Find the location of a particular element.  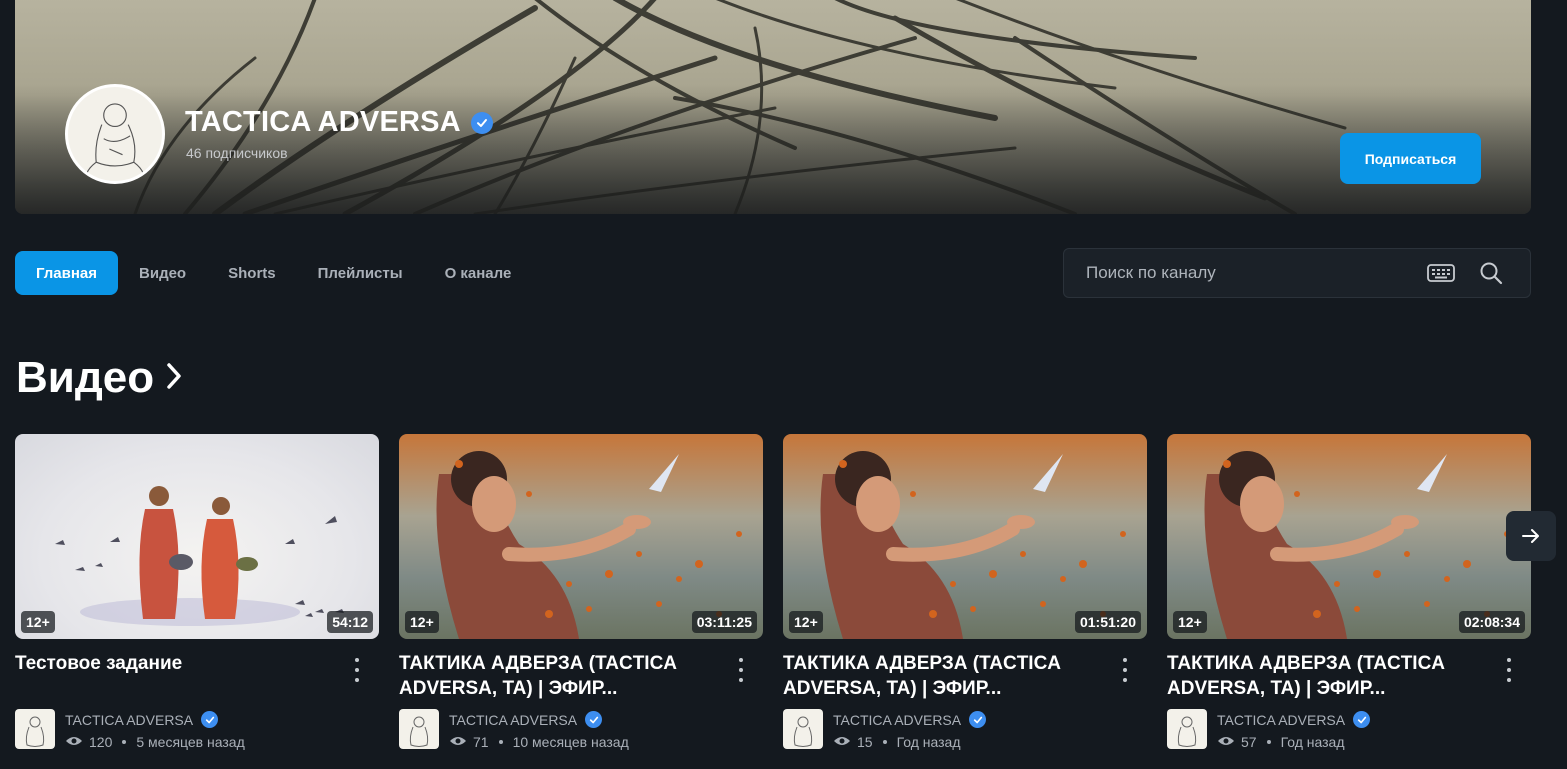

view-count: 71 is located at coordinates (481, 742).